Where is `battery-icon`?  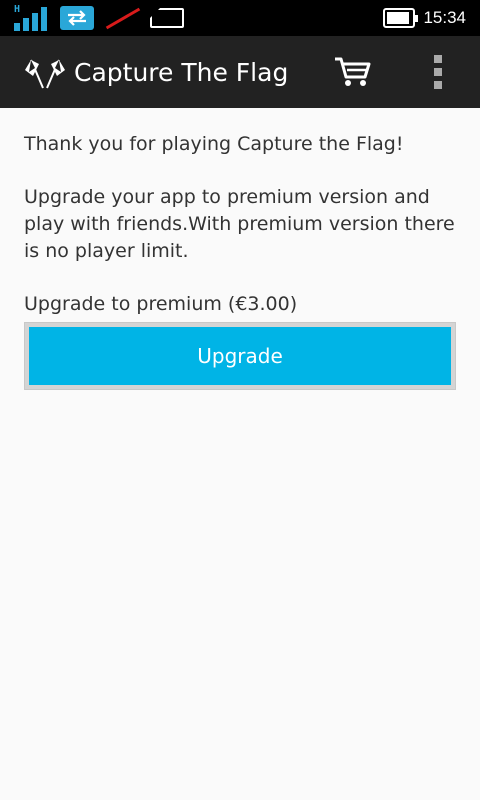 battery-icon is located at coordinates (401, 18).